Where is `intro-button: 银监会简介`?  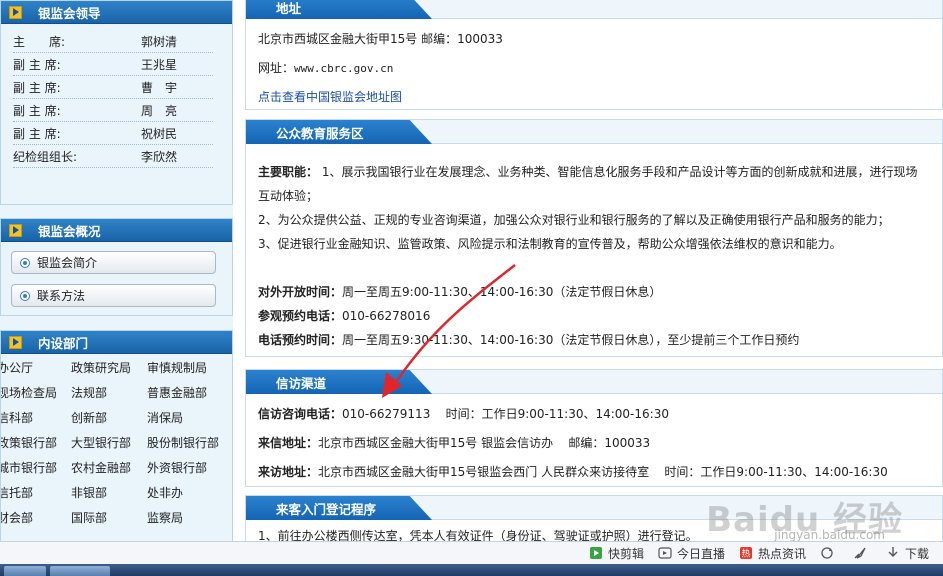
intro-button: 银监会简介 is located at coordinates (113, 262).